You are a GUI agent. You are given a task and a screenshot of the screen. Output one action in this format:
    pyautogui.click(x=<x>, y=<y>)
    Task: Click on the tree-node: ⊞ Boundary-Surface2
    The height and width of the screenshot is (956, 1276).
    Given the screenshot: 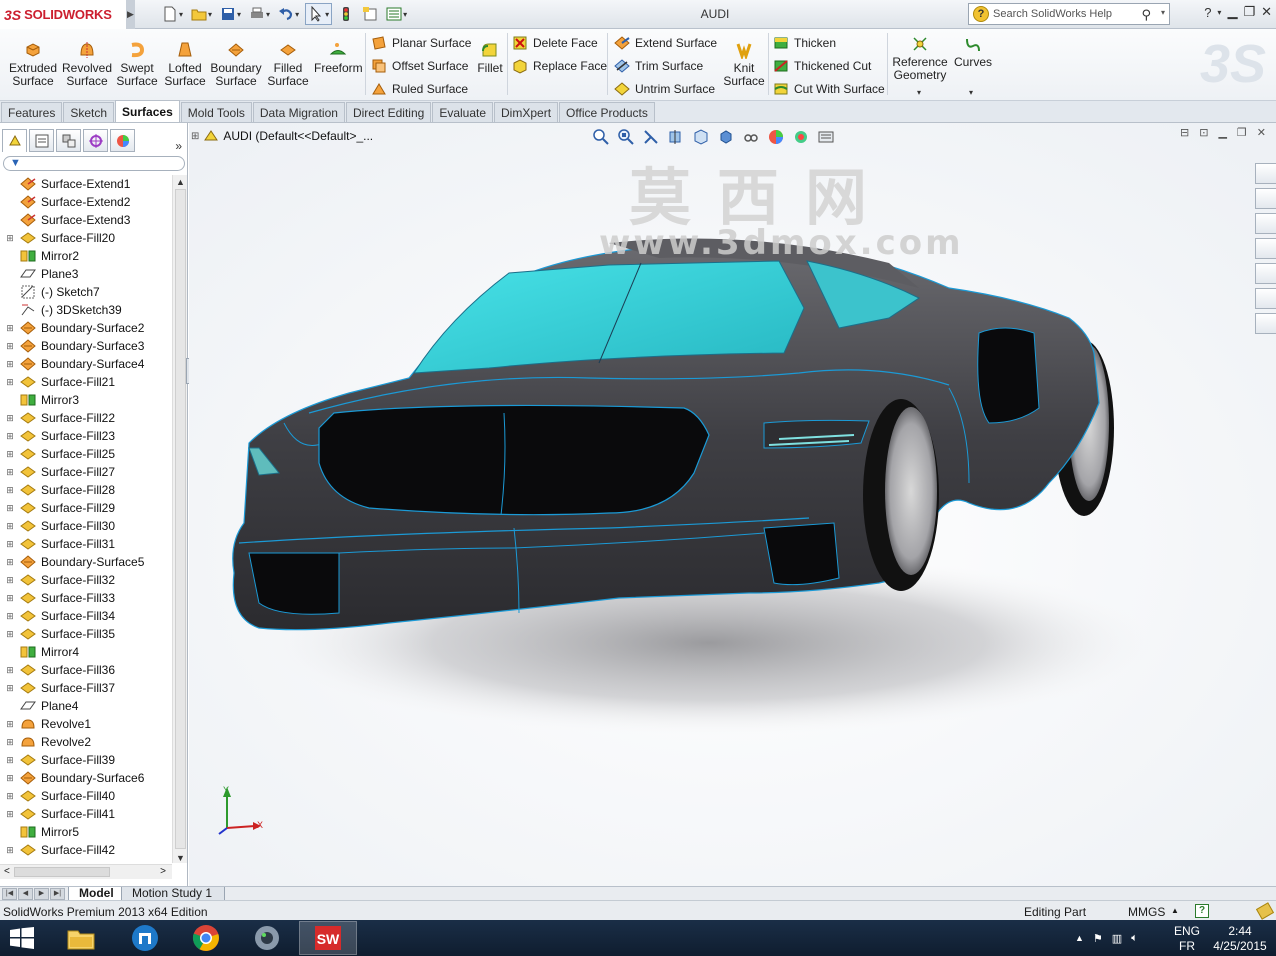 What is the action you would take?
    pyautogui.click(x=86, y=328)
    